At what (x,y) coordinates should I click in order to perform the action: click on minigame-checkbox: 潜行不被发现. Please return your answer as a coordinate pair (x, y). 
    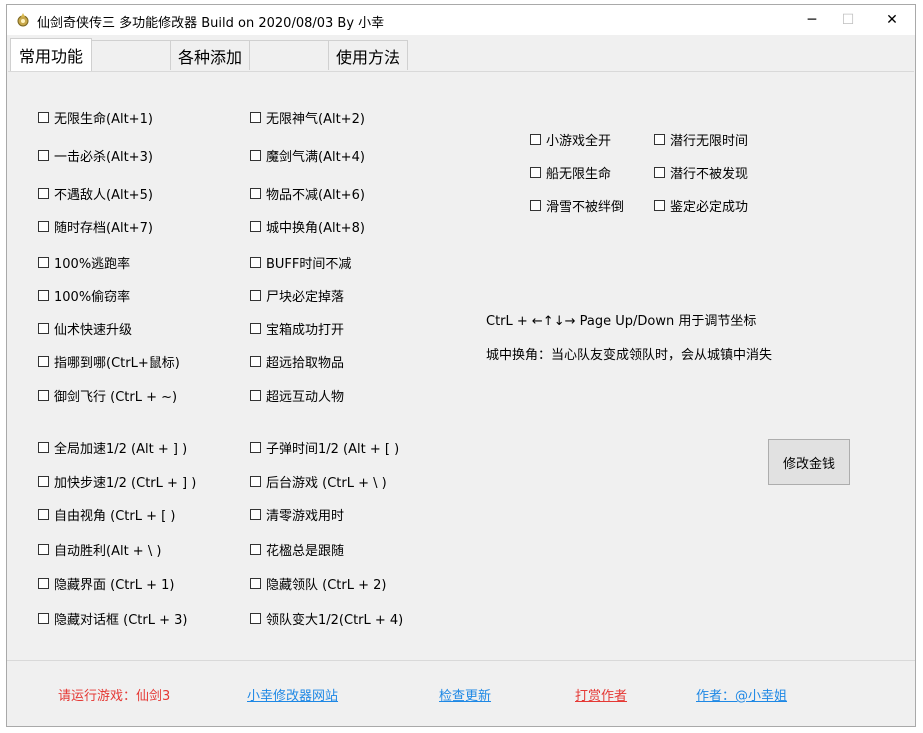
    Looking at the image, I should click on (701, 172).